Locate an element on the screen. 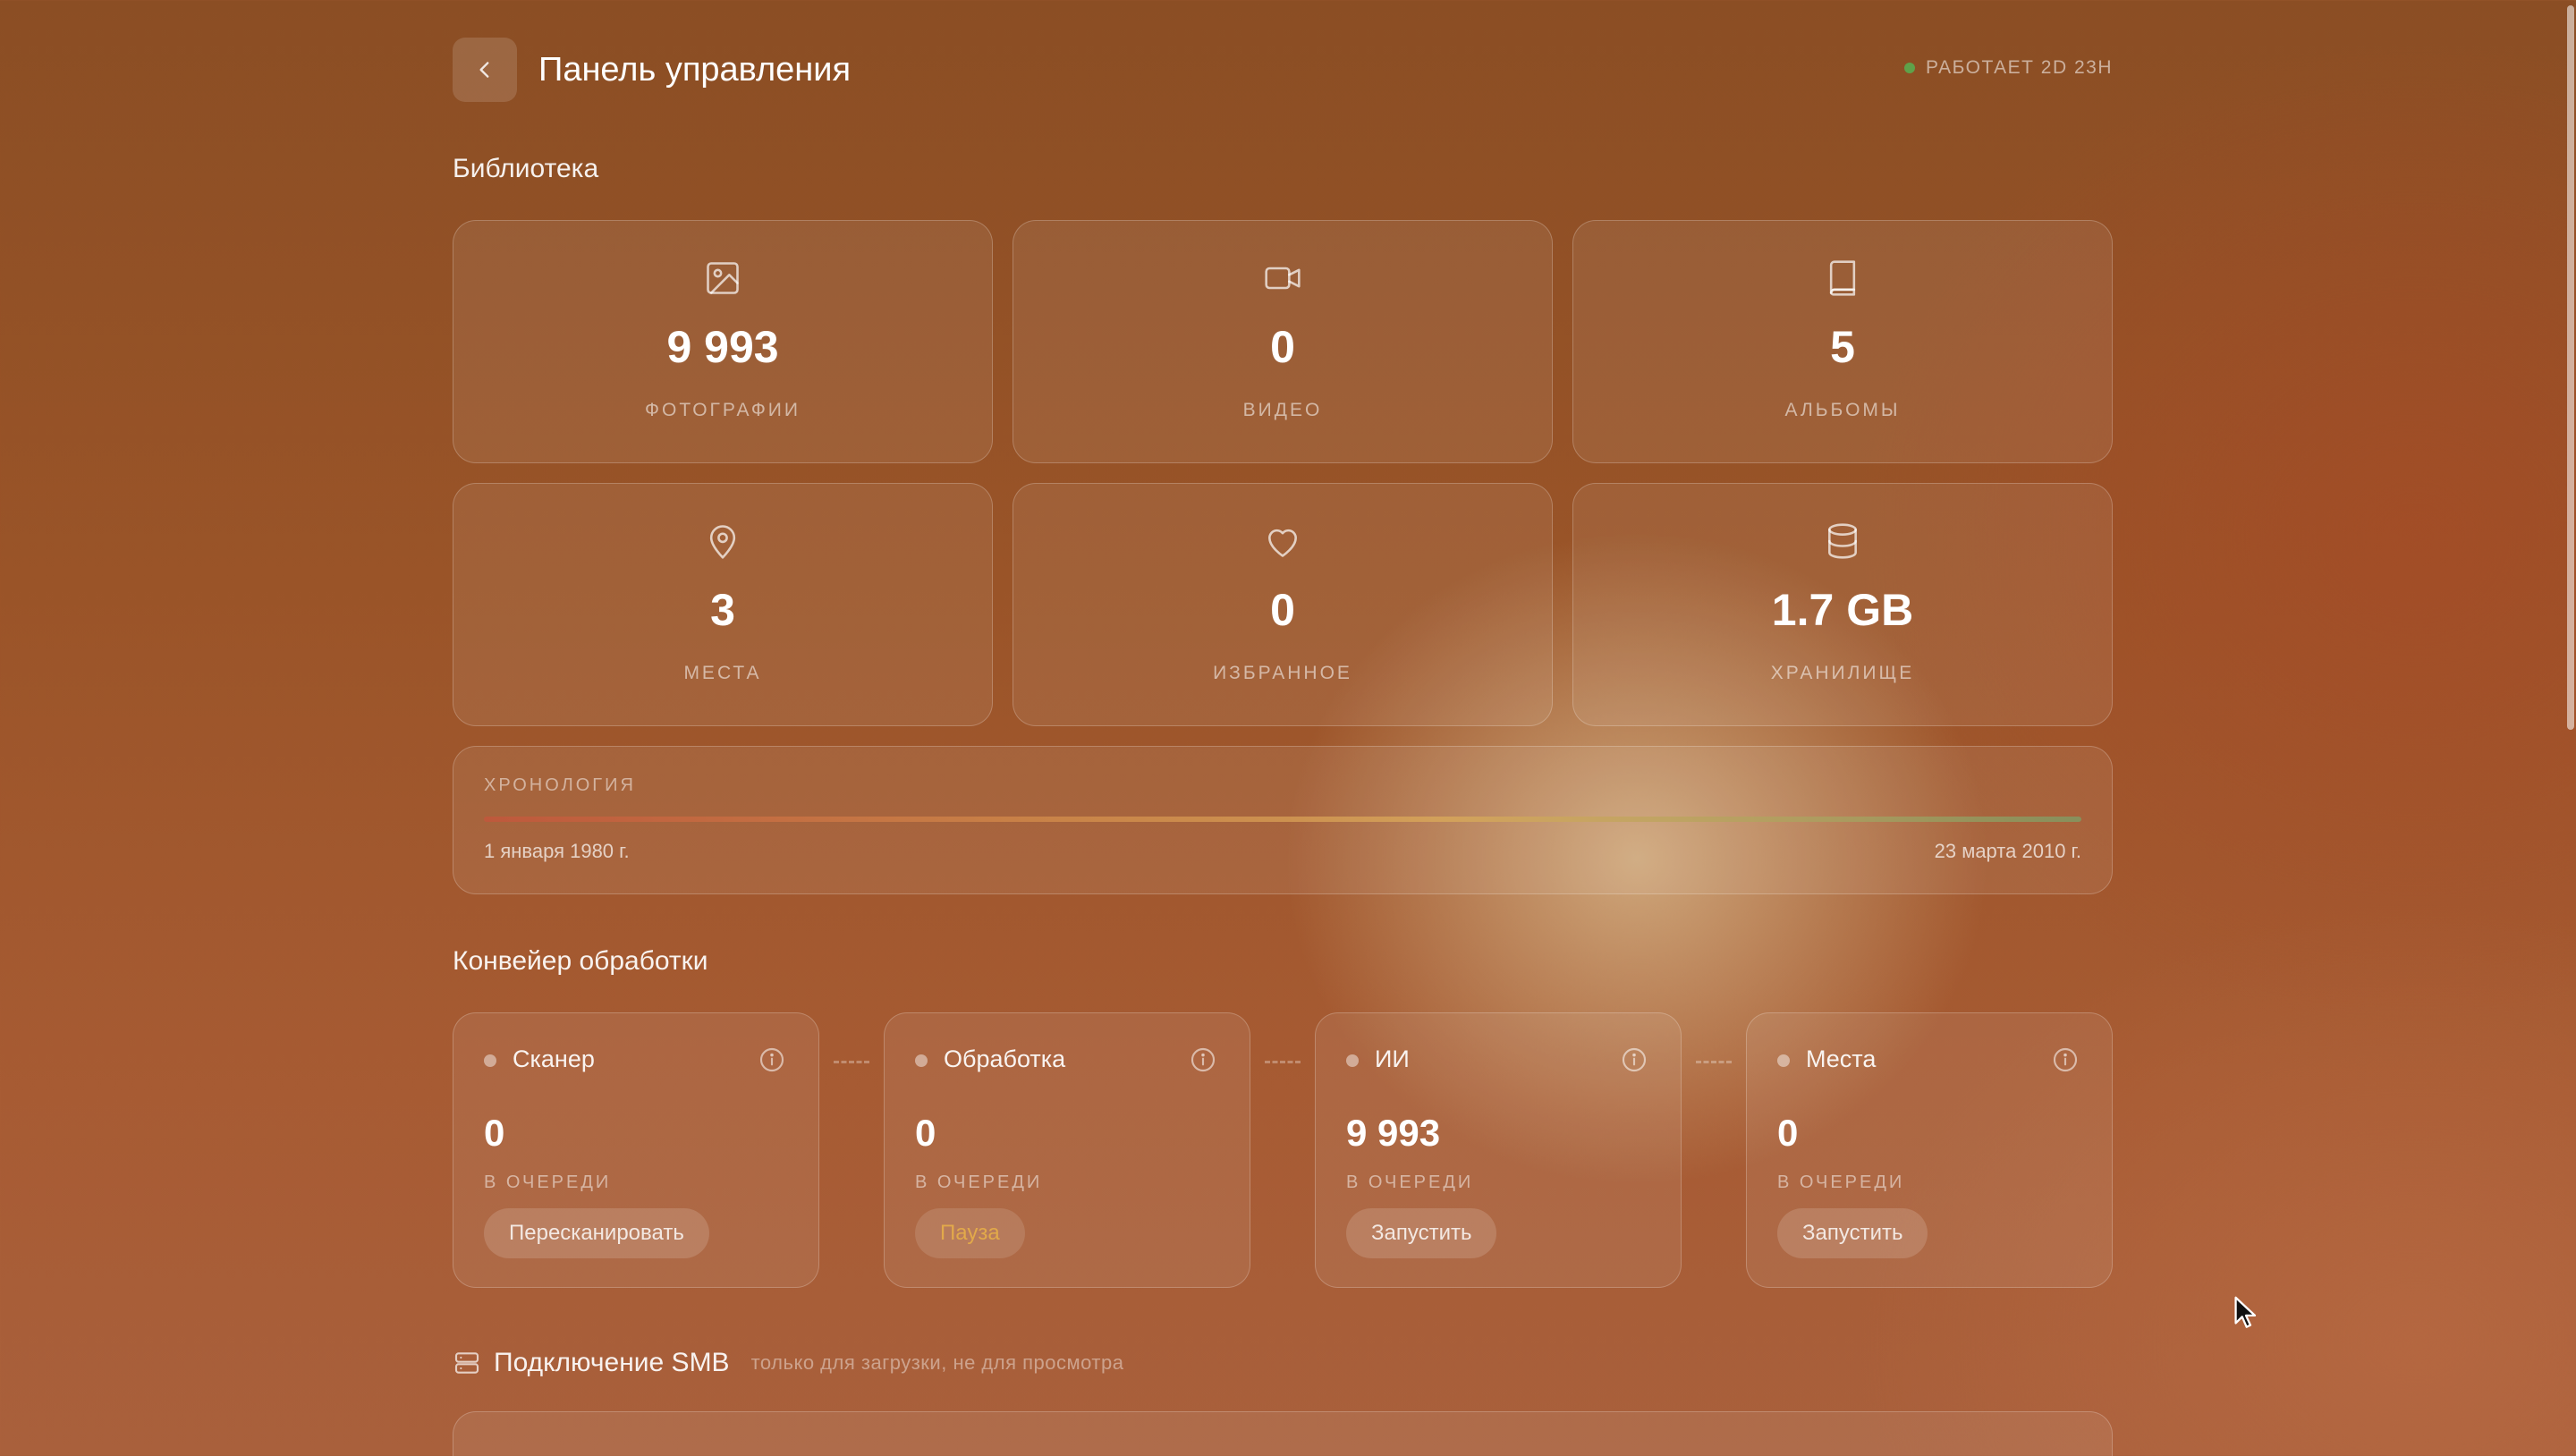 Image resolution: width=2576 pixels, height=1456 pixels. stat-card-albums: 5 АЛЬБОМЫ is located at coordinates (1842, 341).